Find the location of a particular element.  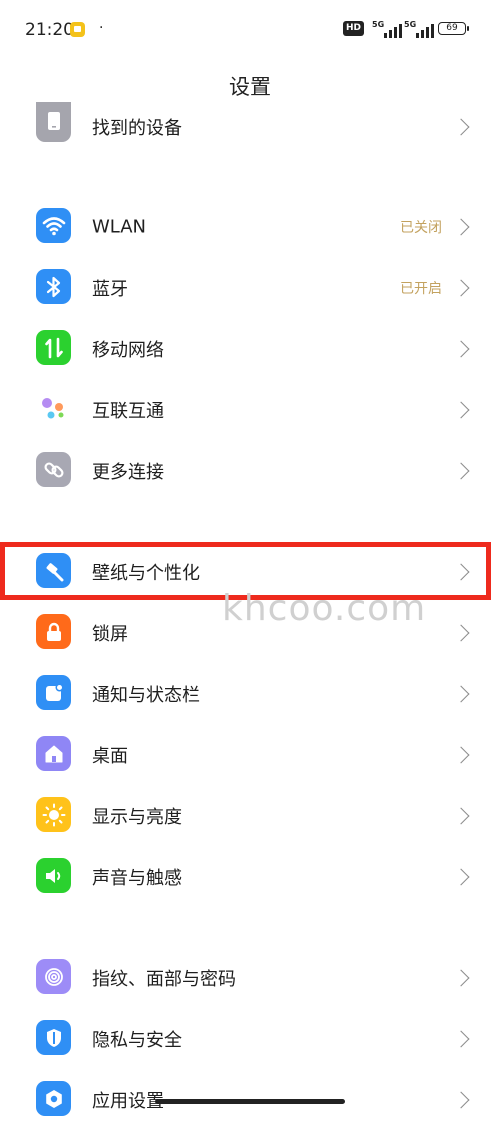

hd-volte-icon: HD is located at coordinates (353, 28).